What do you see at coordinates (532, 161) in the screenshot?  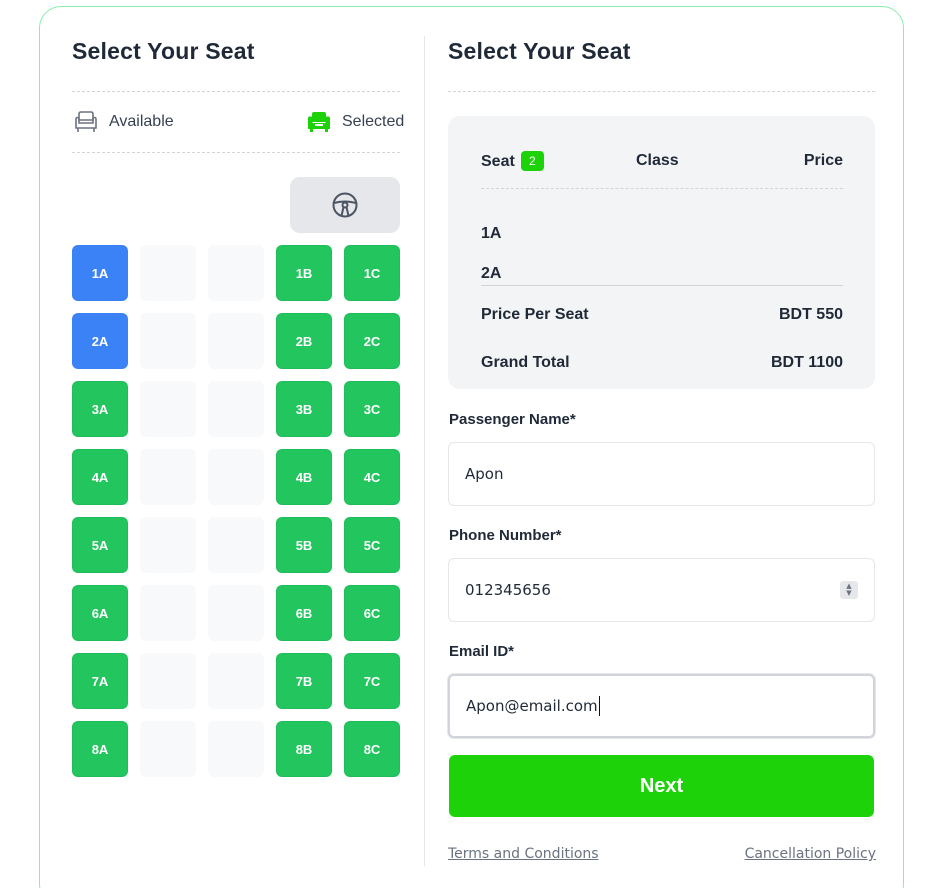 I see `seat-count-badge: 2` at bounding box center [532, 161].